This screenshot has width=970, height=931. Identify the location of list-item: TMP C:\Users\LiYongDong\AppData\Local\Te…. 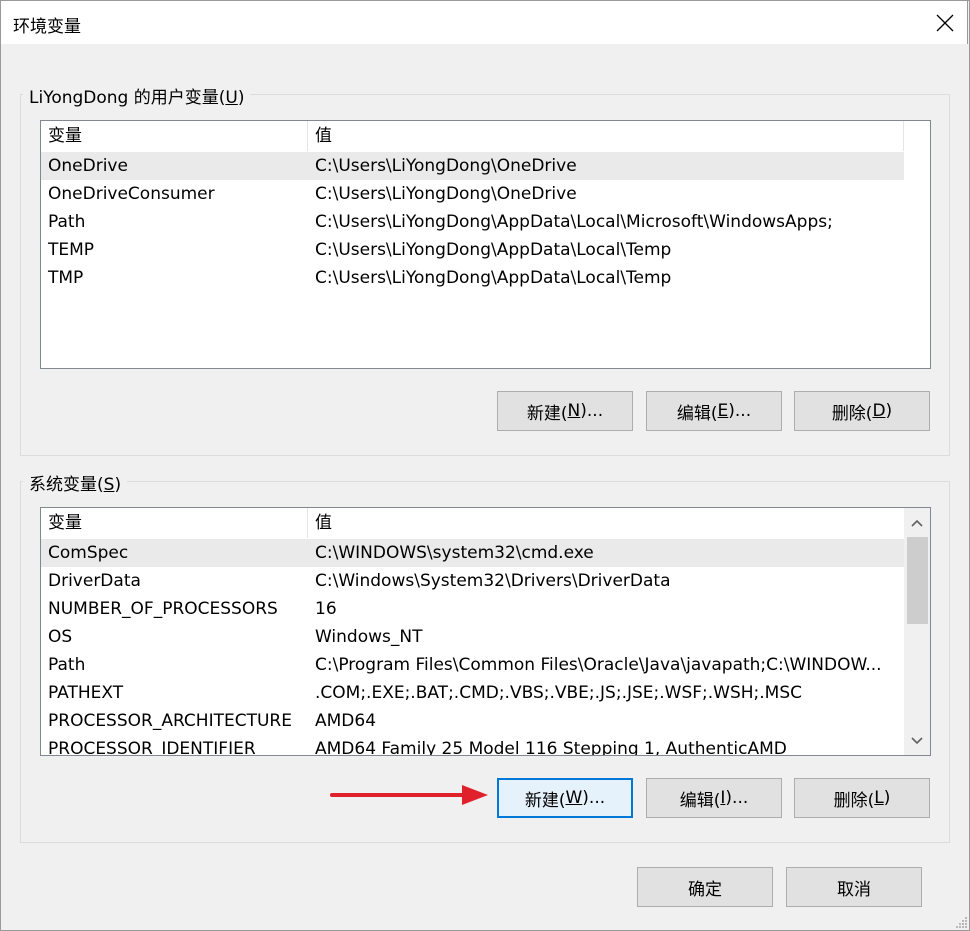
(472, 278).